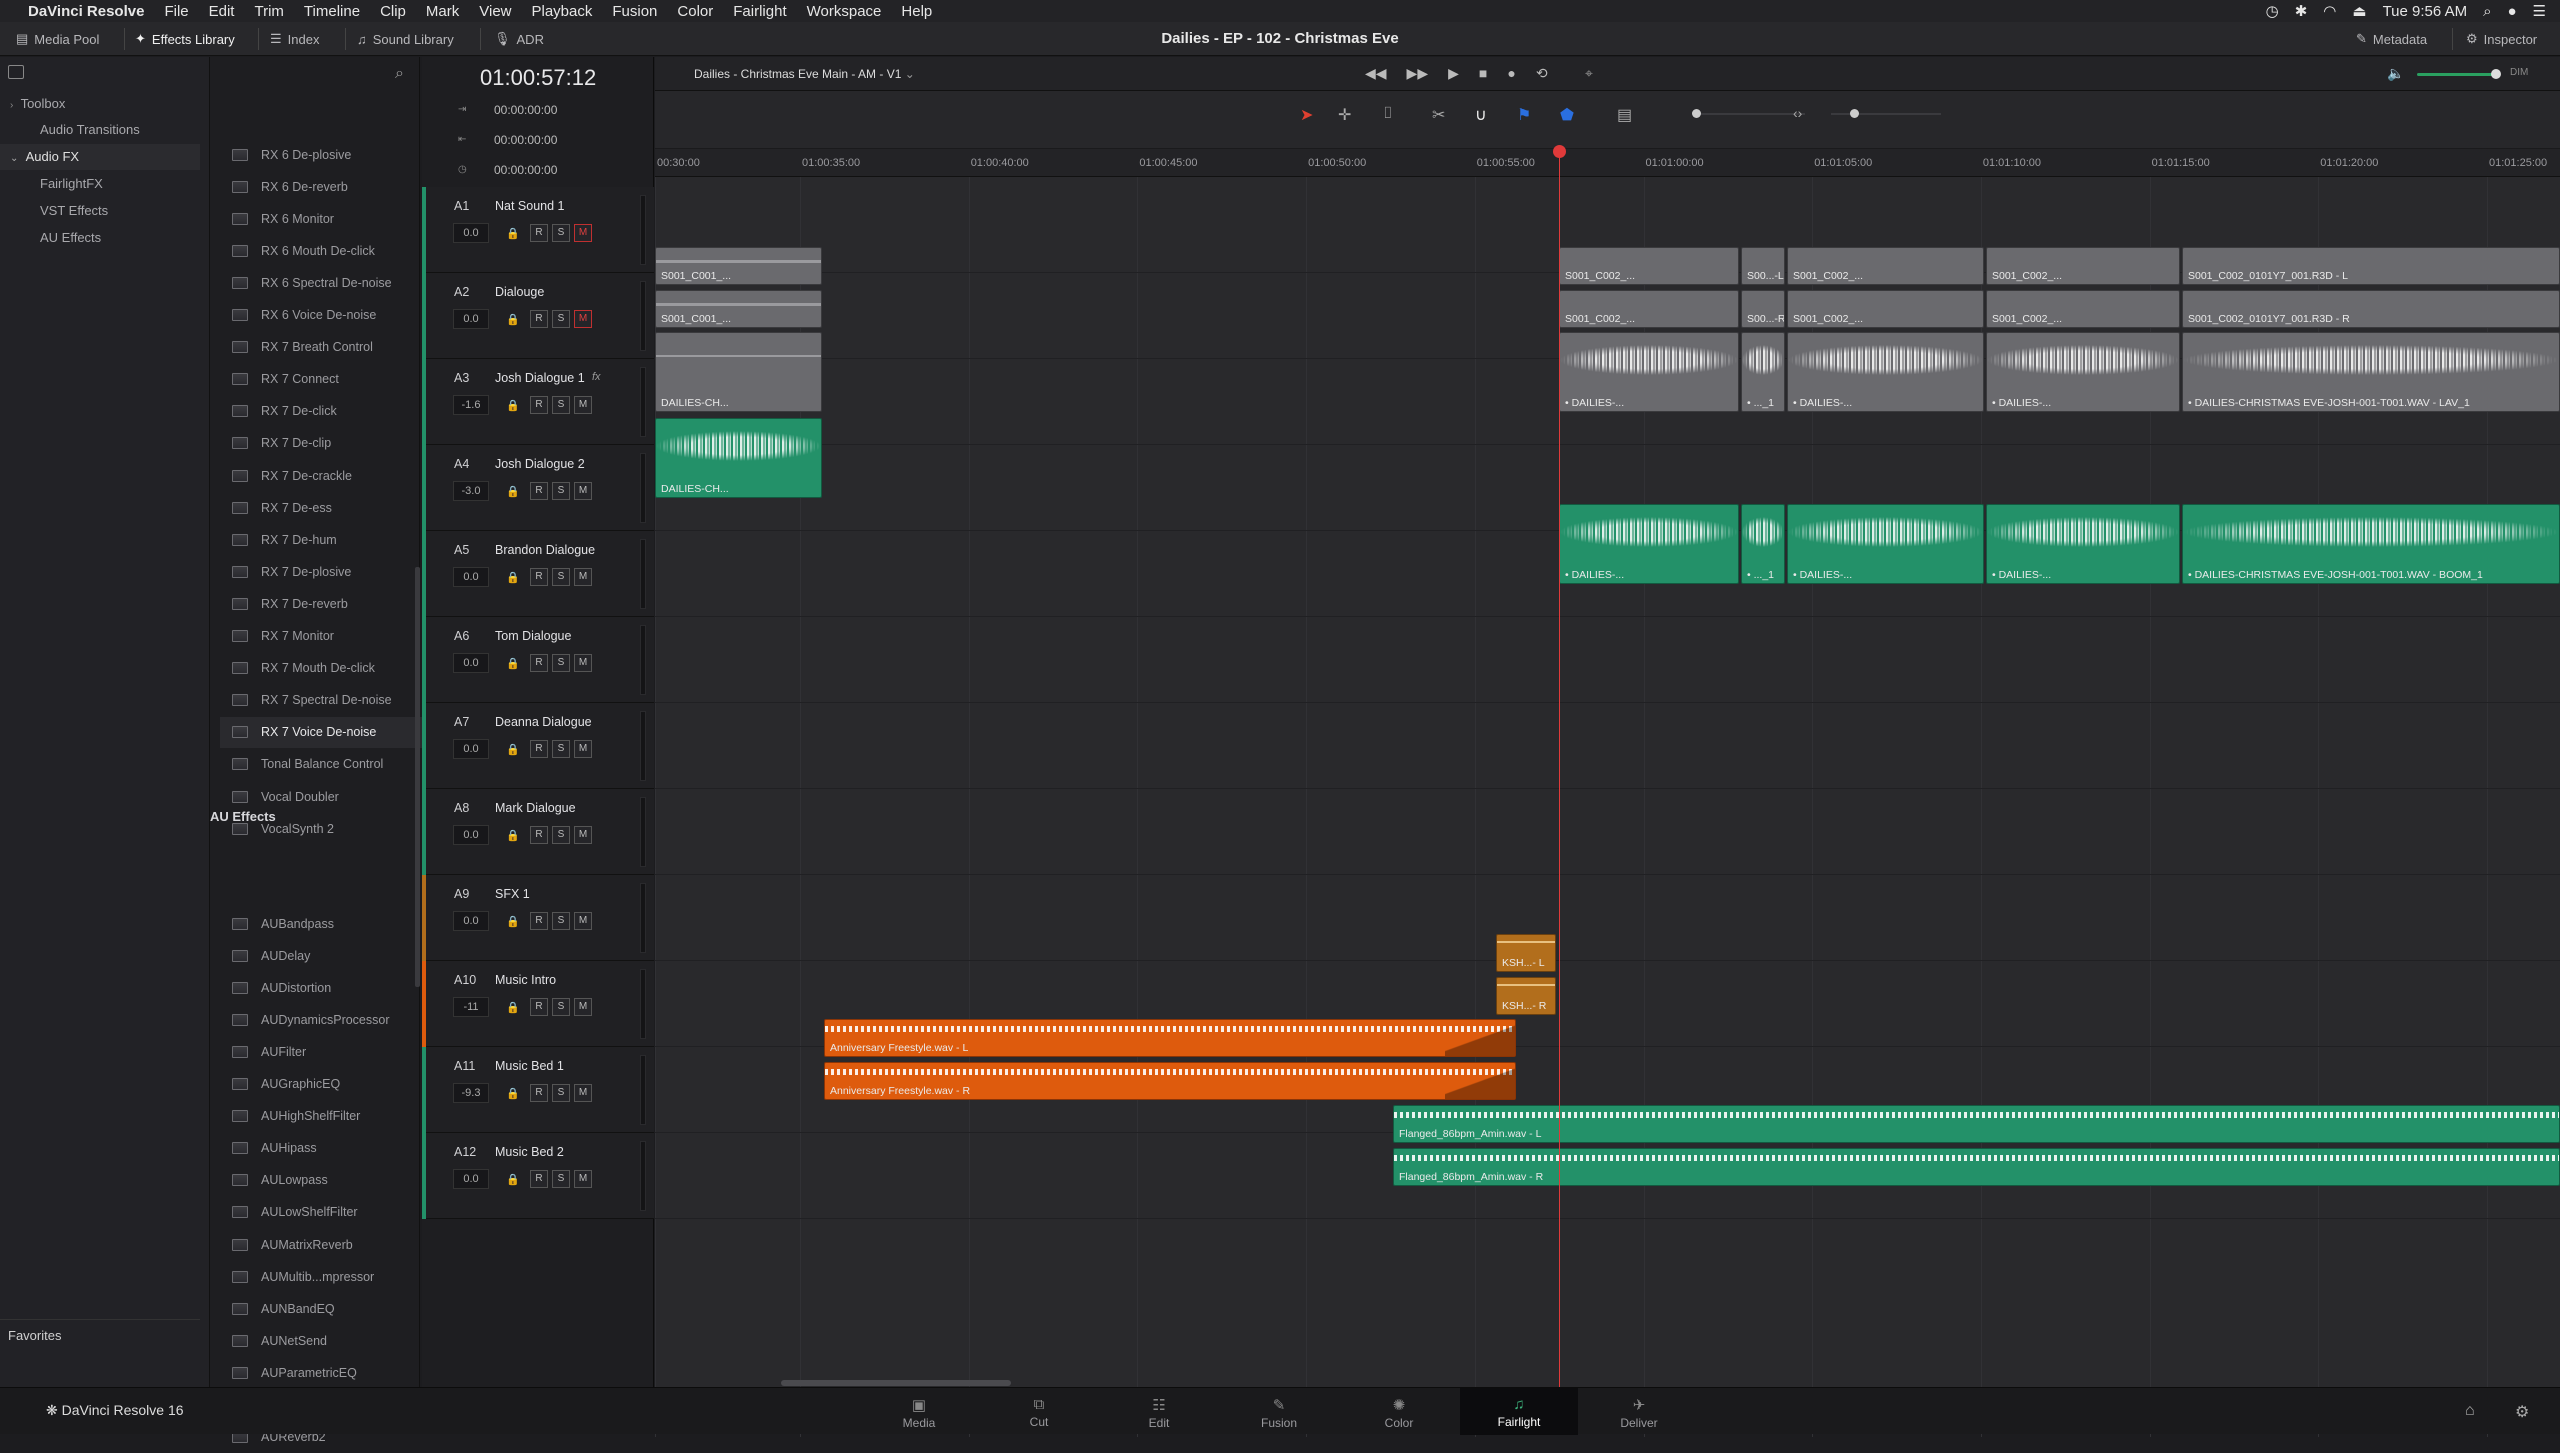  What do you see at coordinates (540, 464) in the screenshot?
I see `track-name: Josh Dialogue 2` at bounding box center [540, 464].